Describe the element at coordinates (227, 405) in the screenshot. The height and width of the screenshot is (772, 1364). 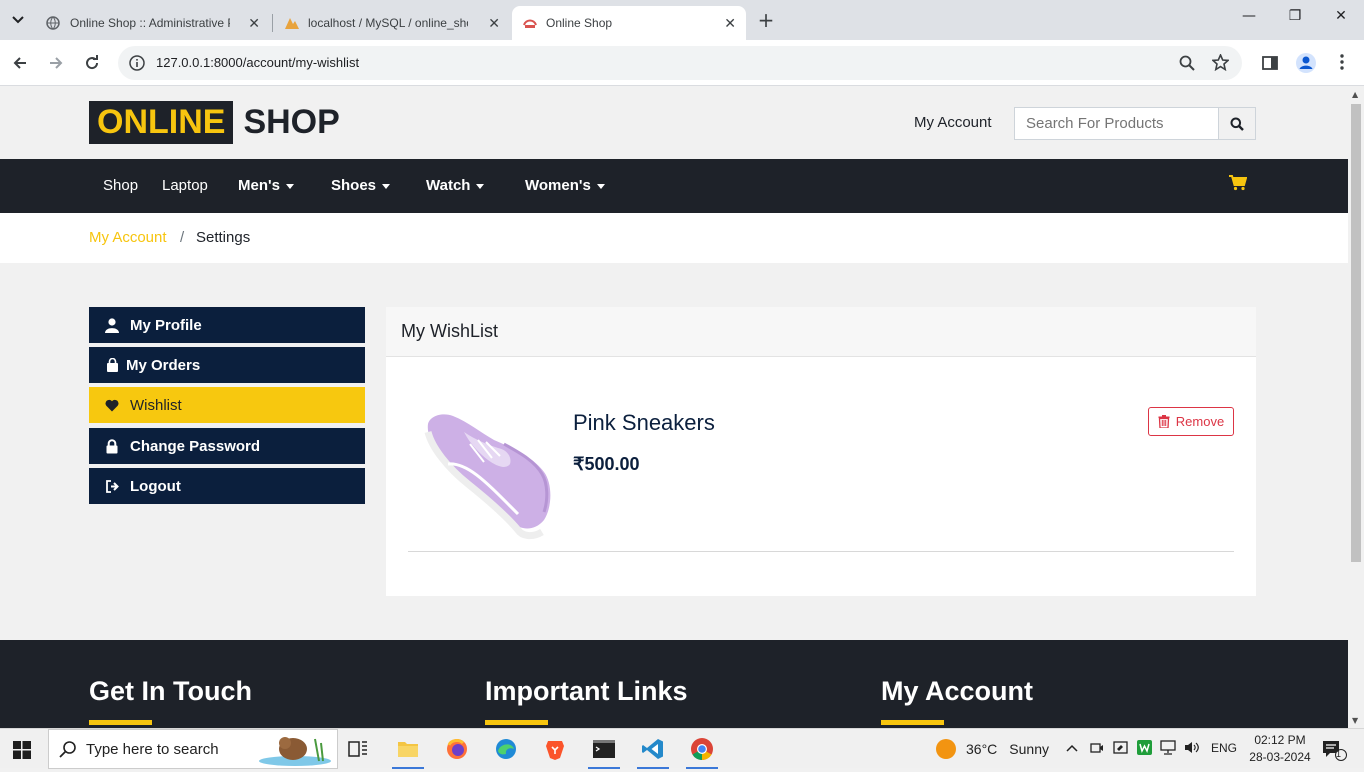
I see `sidebar-item-wishlist: Wishlist` at that location.